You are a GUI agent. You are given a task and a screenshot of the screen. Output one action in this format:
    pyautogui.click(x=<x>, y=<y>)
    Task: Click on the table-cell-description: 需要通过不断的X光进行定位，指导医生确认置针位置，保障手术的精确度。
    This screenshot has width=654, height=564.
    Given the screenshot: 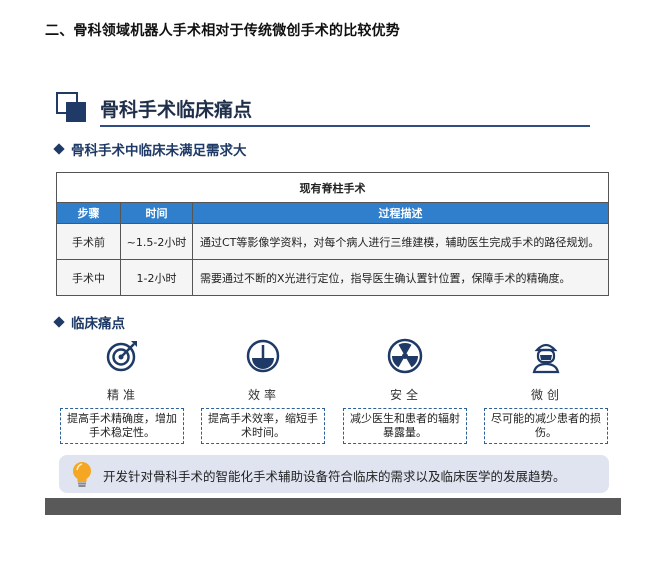 What is the action you would take?
    pyautogui.click(x=400, y=277)
    